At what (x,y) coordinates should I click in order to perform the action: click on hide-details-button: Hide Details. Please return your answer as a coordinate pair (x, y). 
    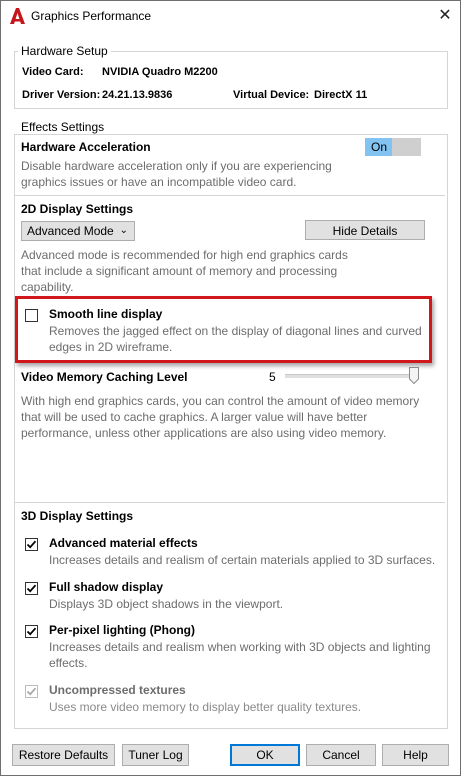
    Looking at the image, I should click on (365, 230).